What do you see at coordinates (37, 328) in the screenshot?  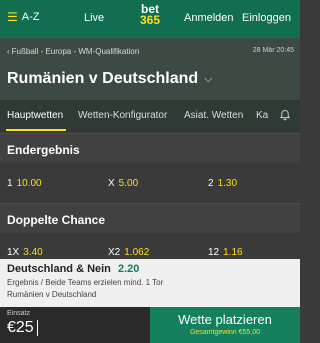 I see `text-caret` at bounding box center [37, 328].